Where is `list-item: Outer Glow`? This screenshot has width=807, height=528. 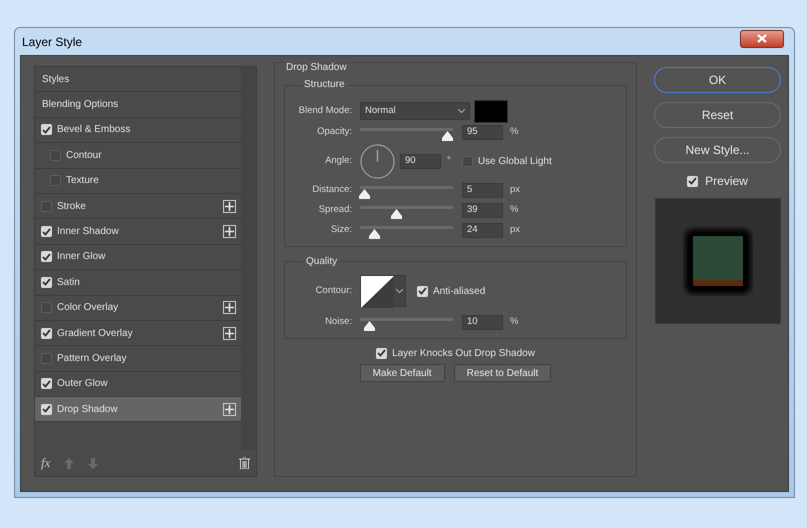 list-item: Outer Glow is located at coordinates (138, 385).